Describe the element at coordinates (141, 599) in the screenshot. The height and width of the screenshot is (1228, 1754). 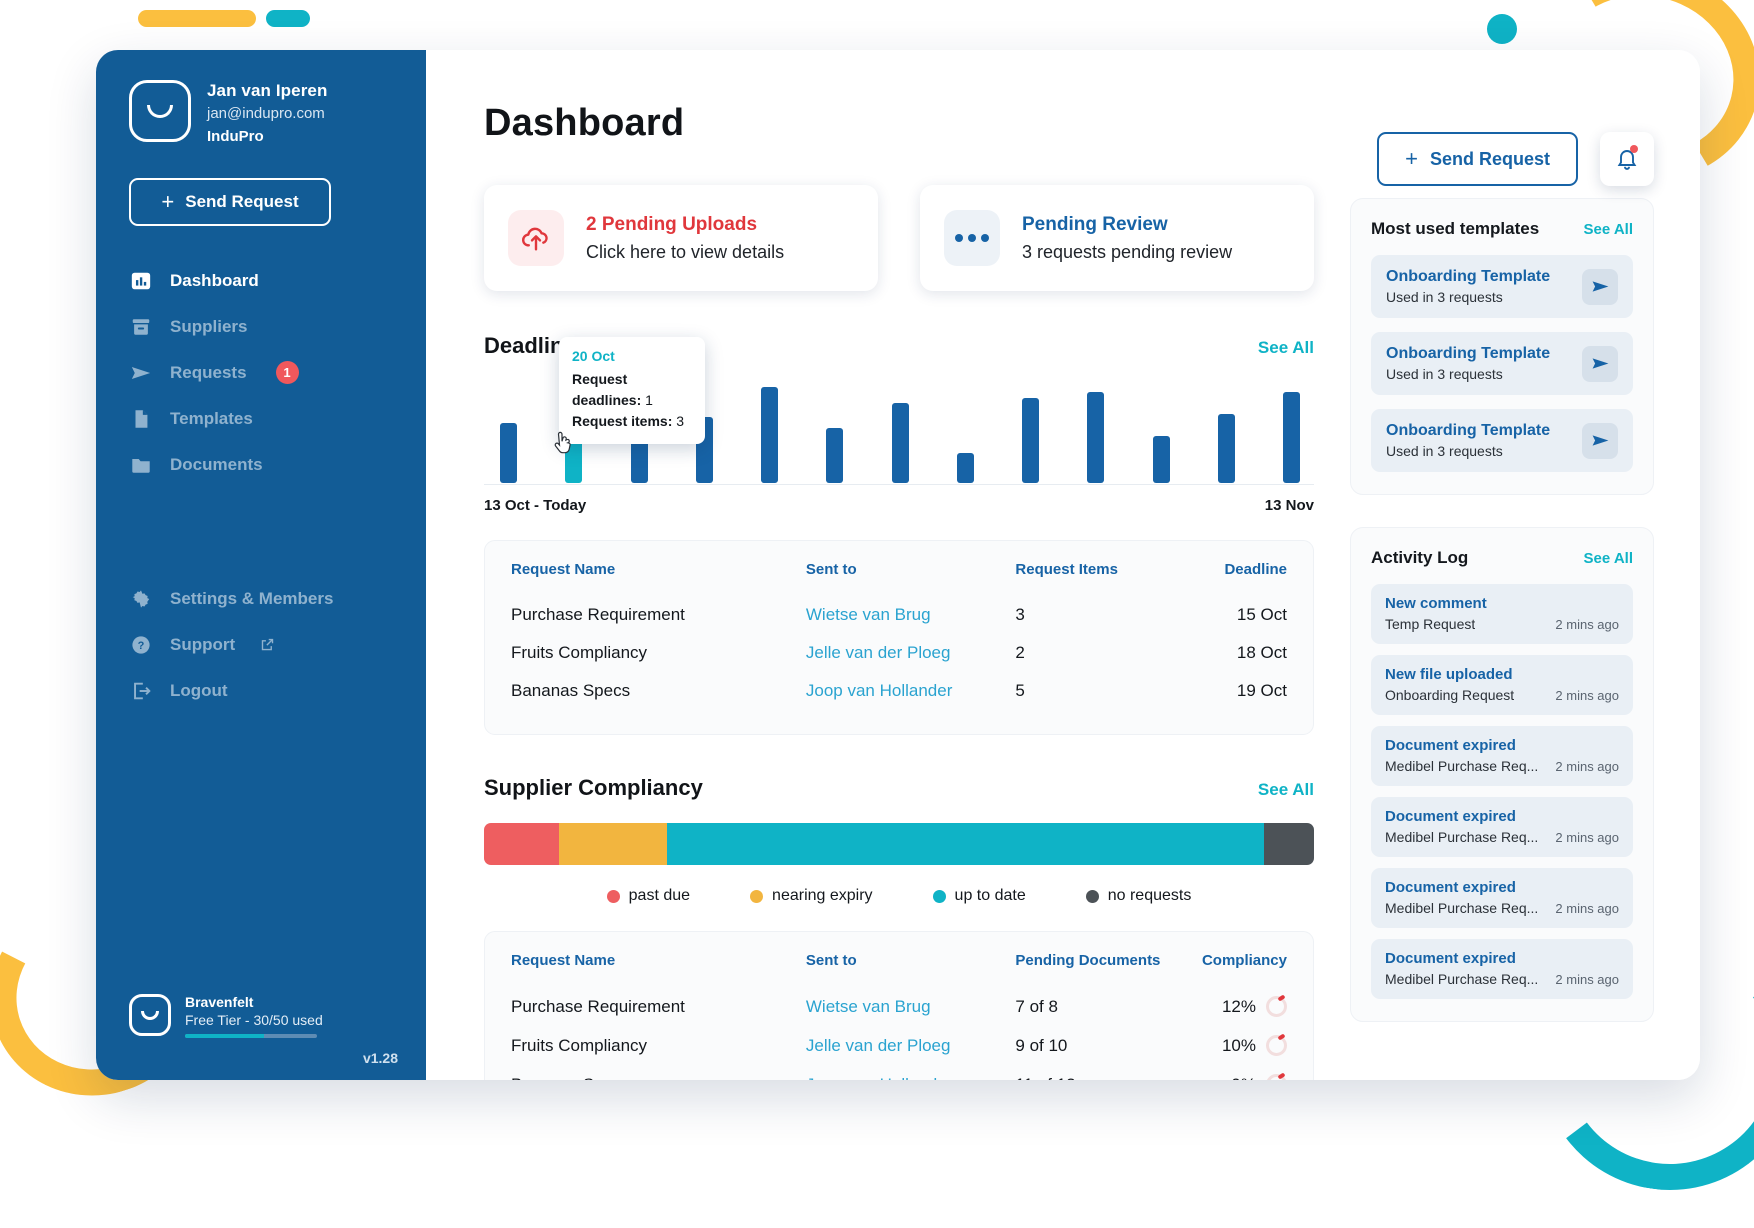
I see `gear-icon` at that location.